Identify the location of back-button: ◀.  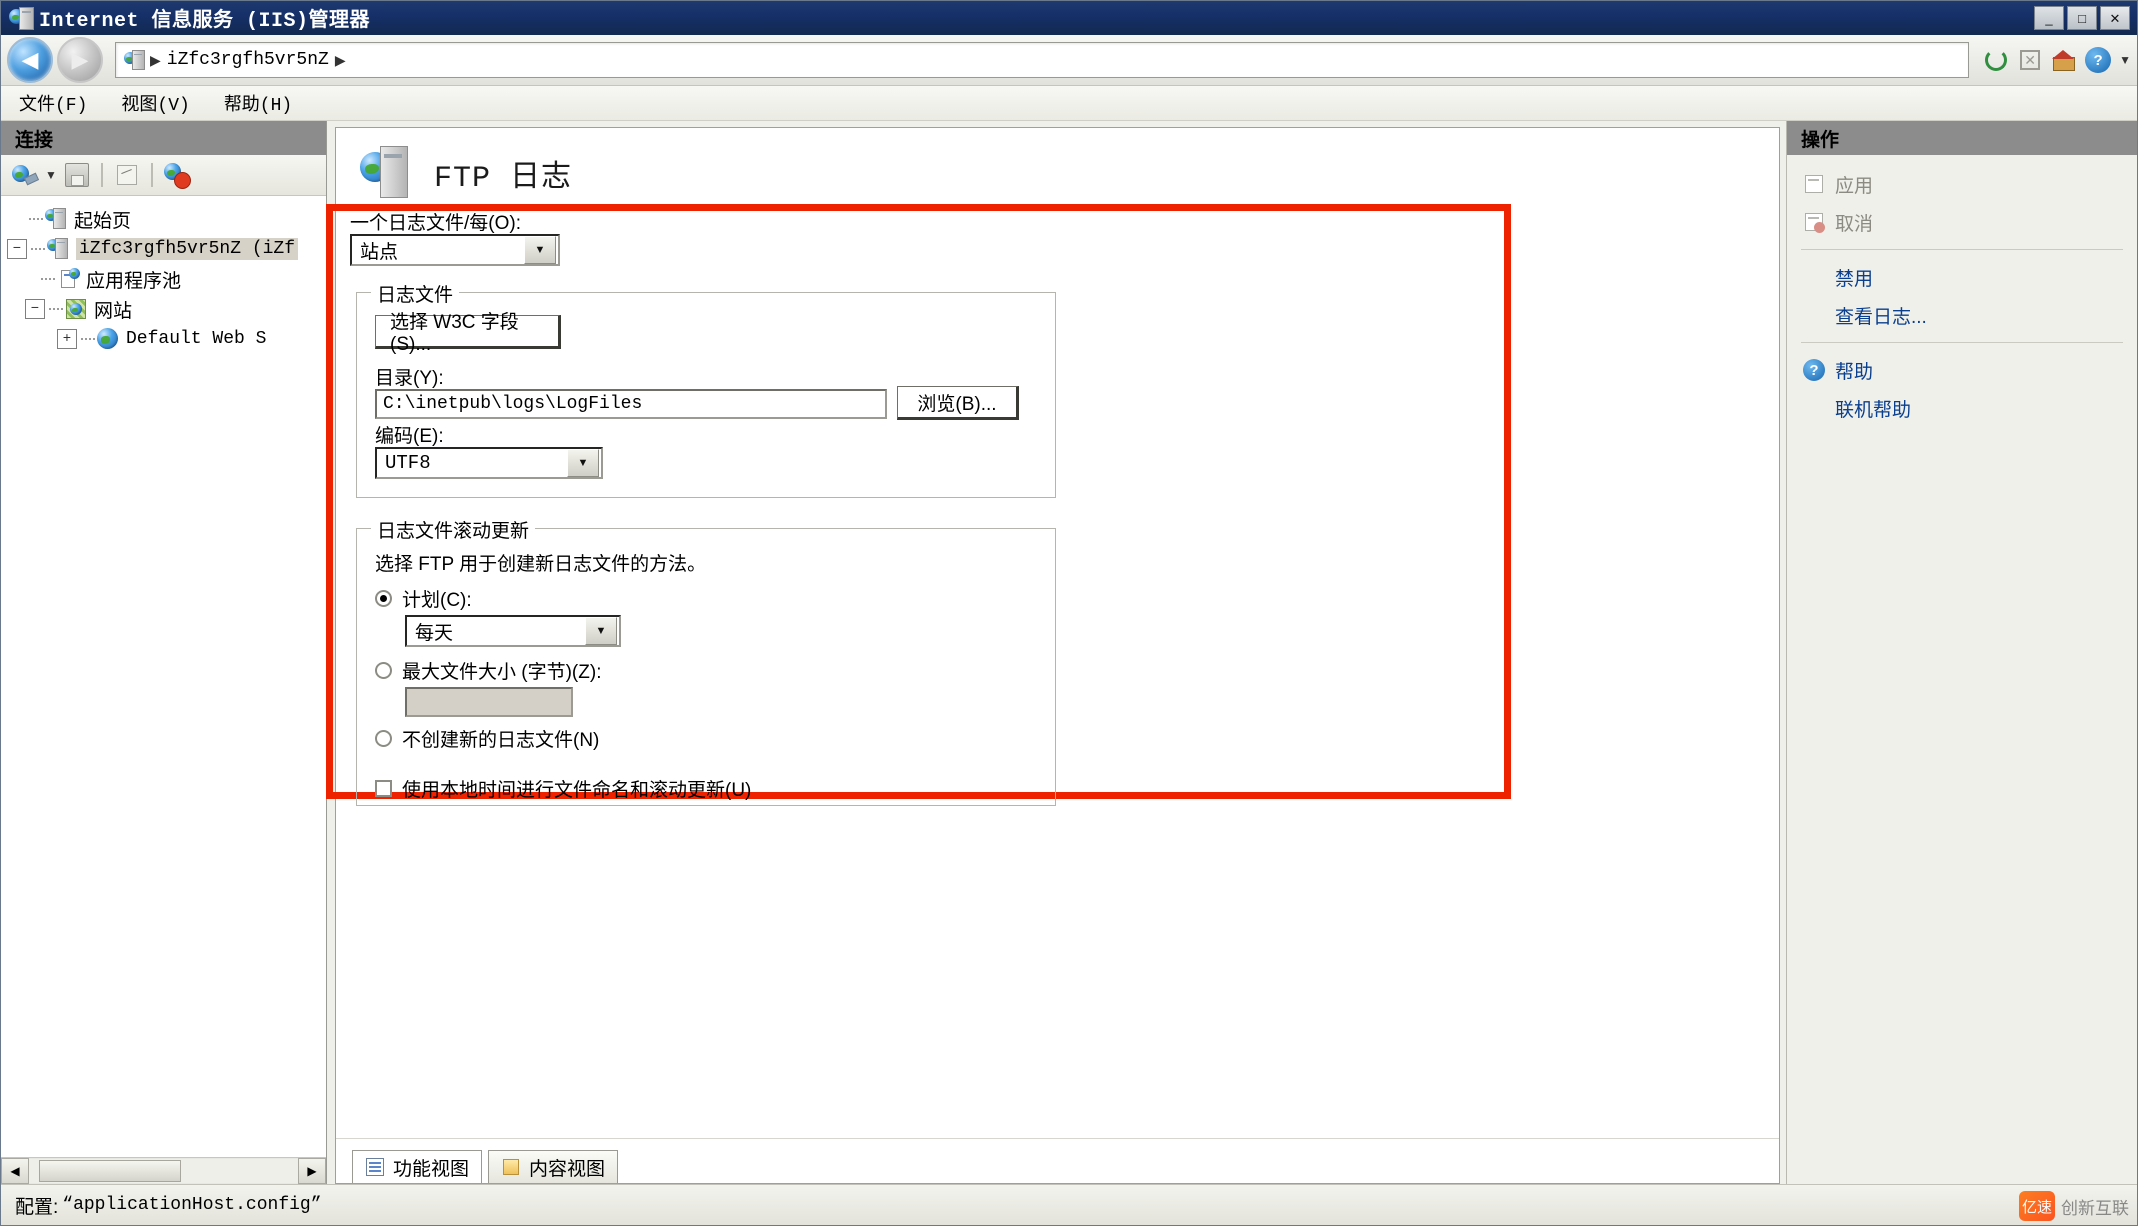
(30, 60).